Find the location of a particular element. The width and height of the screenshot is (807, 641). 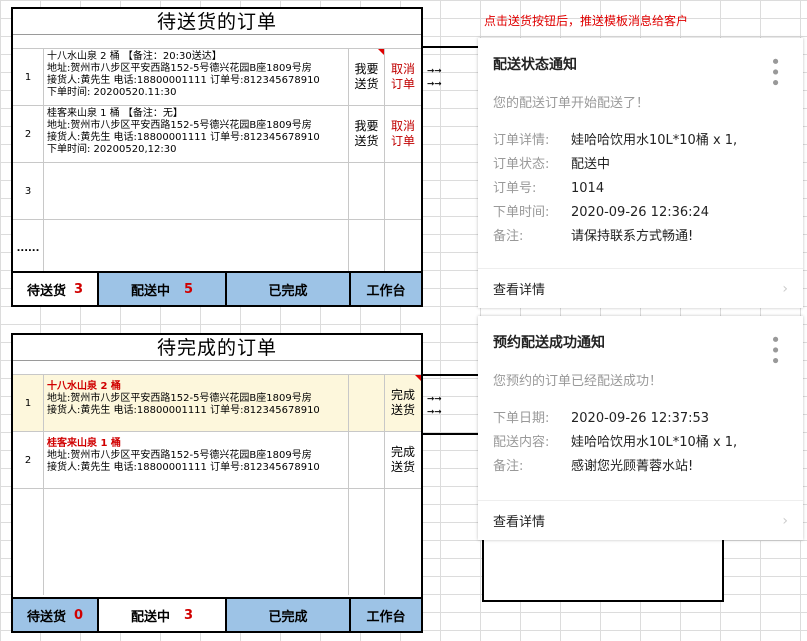

field-value: 2020-09-26 12:37:53 is located at coordinates (640, 418).